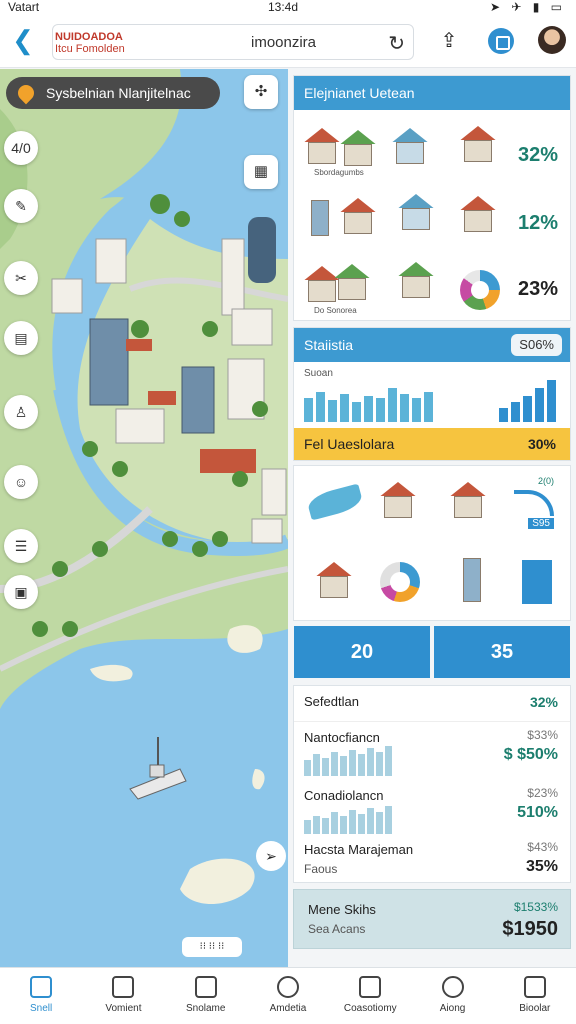 The height and width of the screenshot is (1024, 576). What do you see at coordinates (21, 592) in the screenshot?
I see `gallery-icon: ▣` at bounding box center [21, 592].